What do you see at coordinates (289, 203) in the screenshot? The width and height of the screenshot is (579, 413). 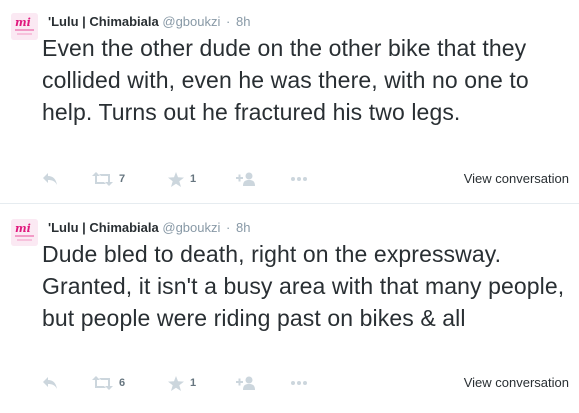 I see `tweet-divider` at bounding box center [289, 203].